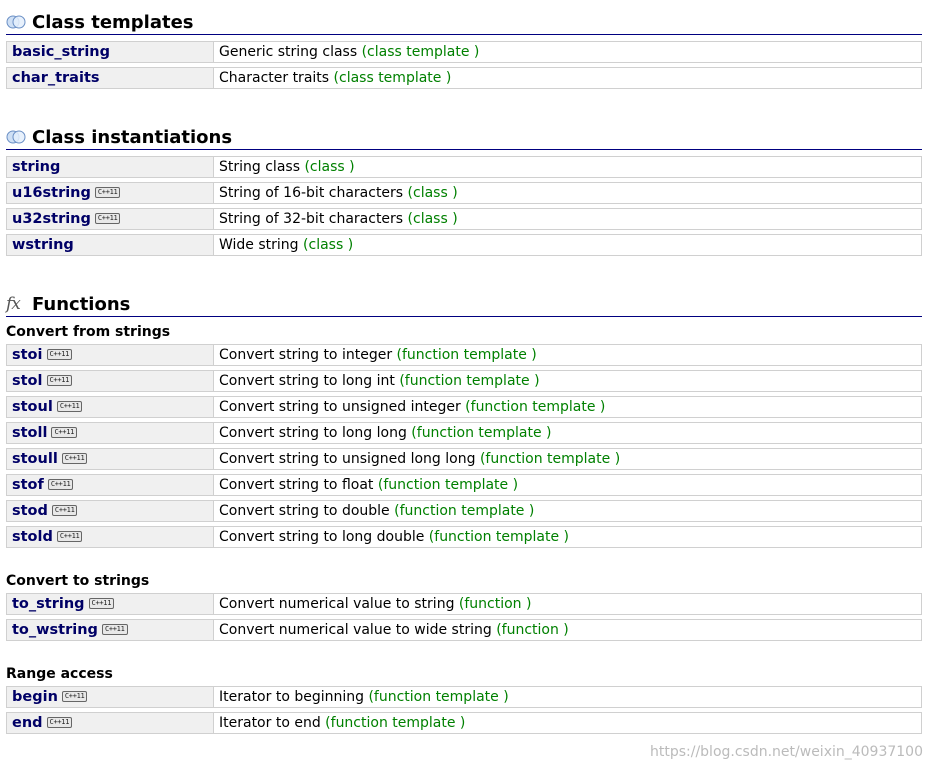 This screenshot has width=933, height=768. I want to click on member-name-cell: basic_string, so click(109, 52).